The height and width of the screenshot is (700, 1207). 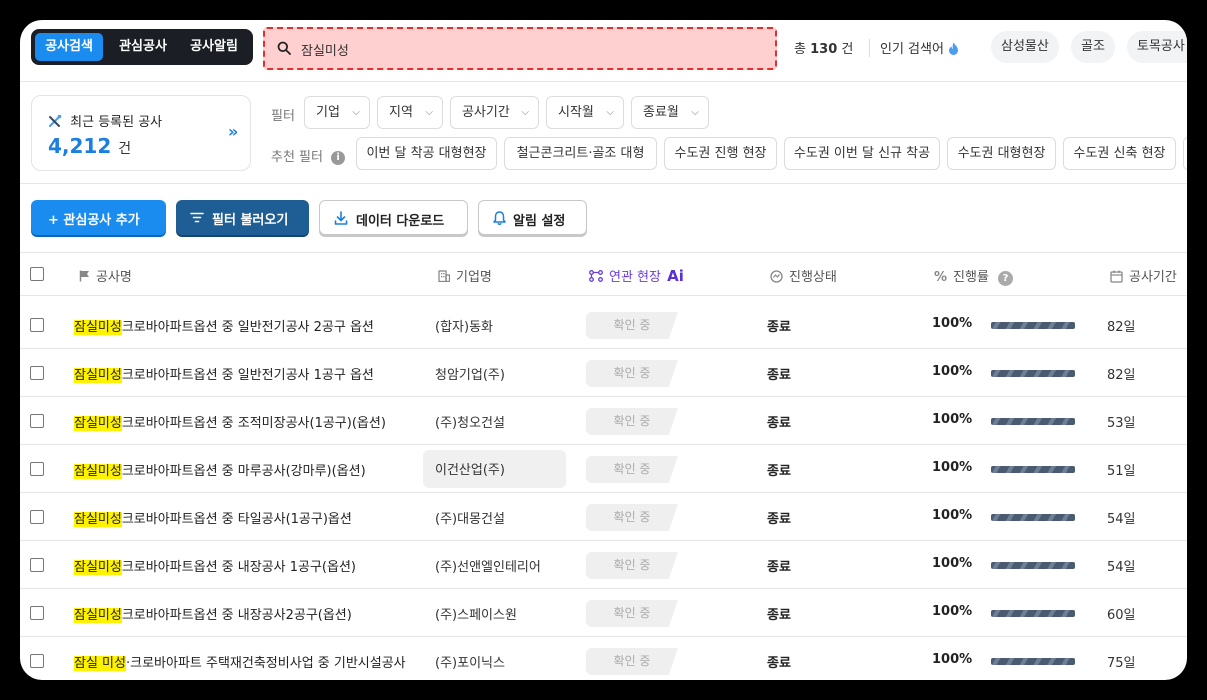 What do you see at coordinates (94, 220) in the screenshot?
I see `add-interest-label: + 관심공사 추가` at bounding box center [94, 220].